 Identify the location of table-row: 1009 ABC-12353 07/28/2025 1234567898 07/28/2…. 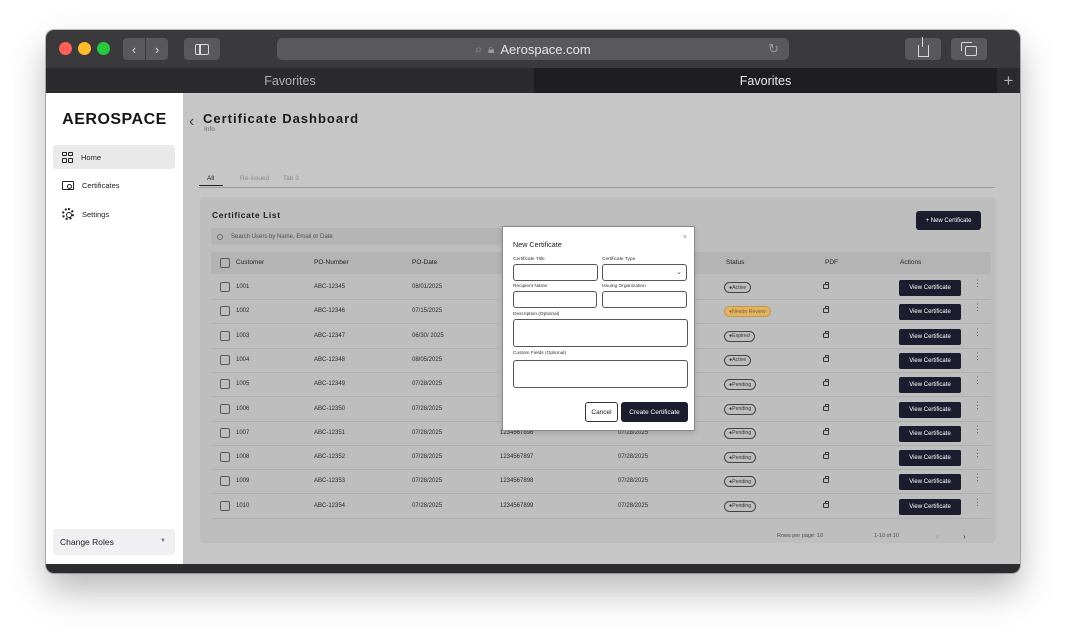
(601, 482).